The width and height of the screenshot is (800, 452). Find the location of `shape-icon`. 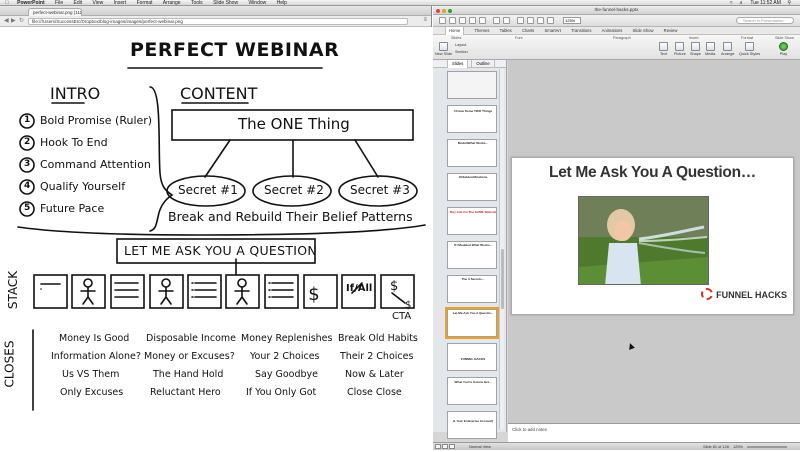

shape-icon is located at coordinates (695, 46).